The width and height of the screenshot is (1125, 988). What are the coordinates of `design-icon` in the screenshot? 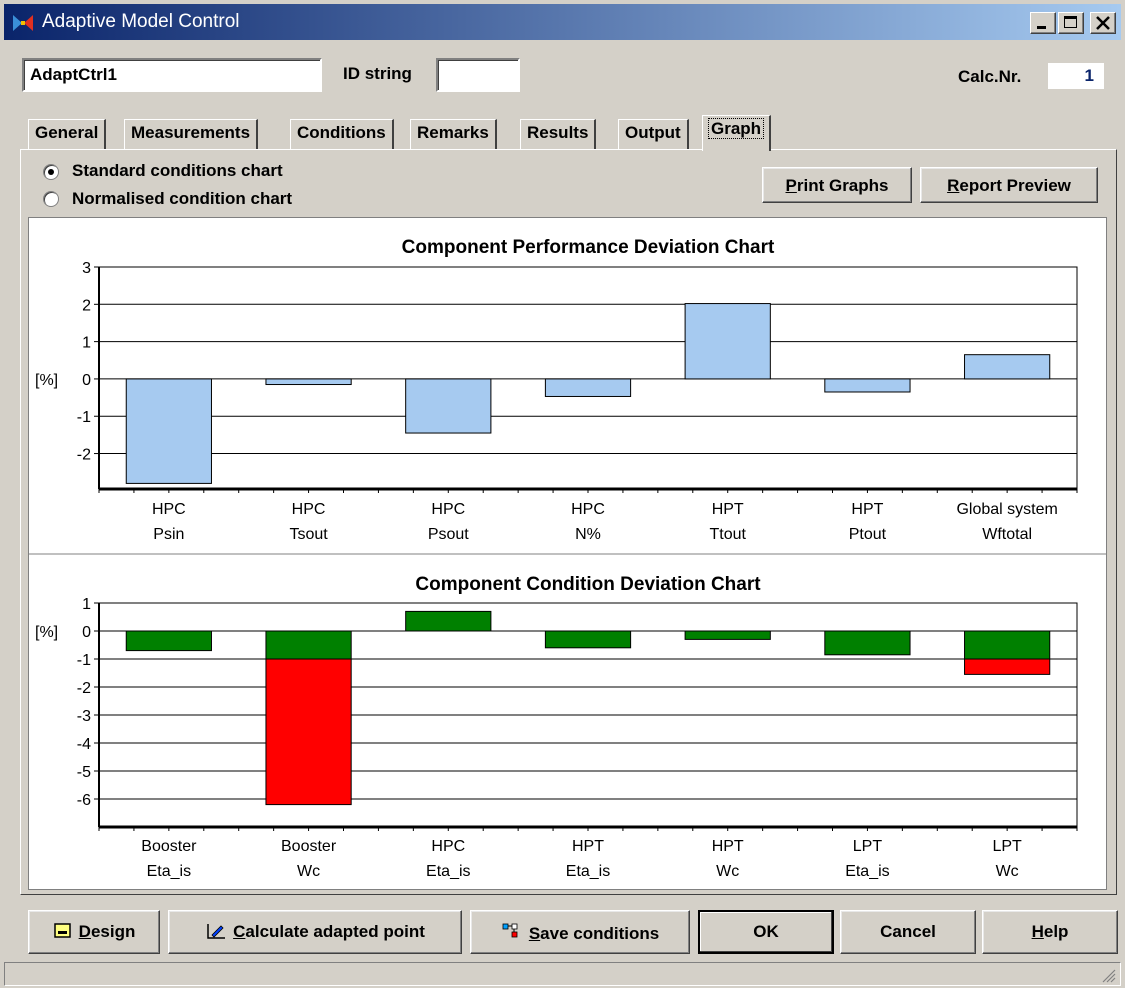 It's located at (62, 930).